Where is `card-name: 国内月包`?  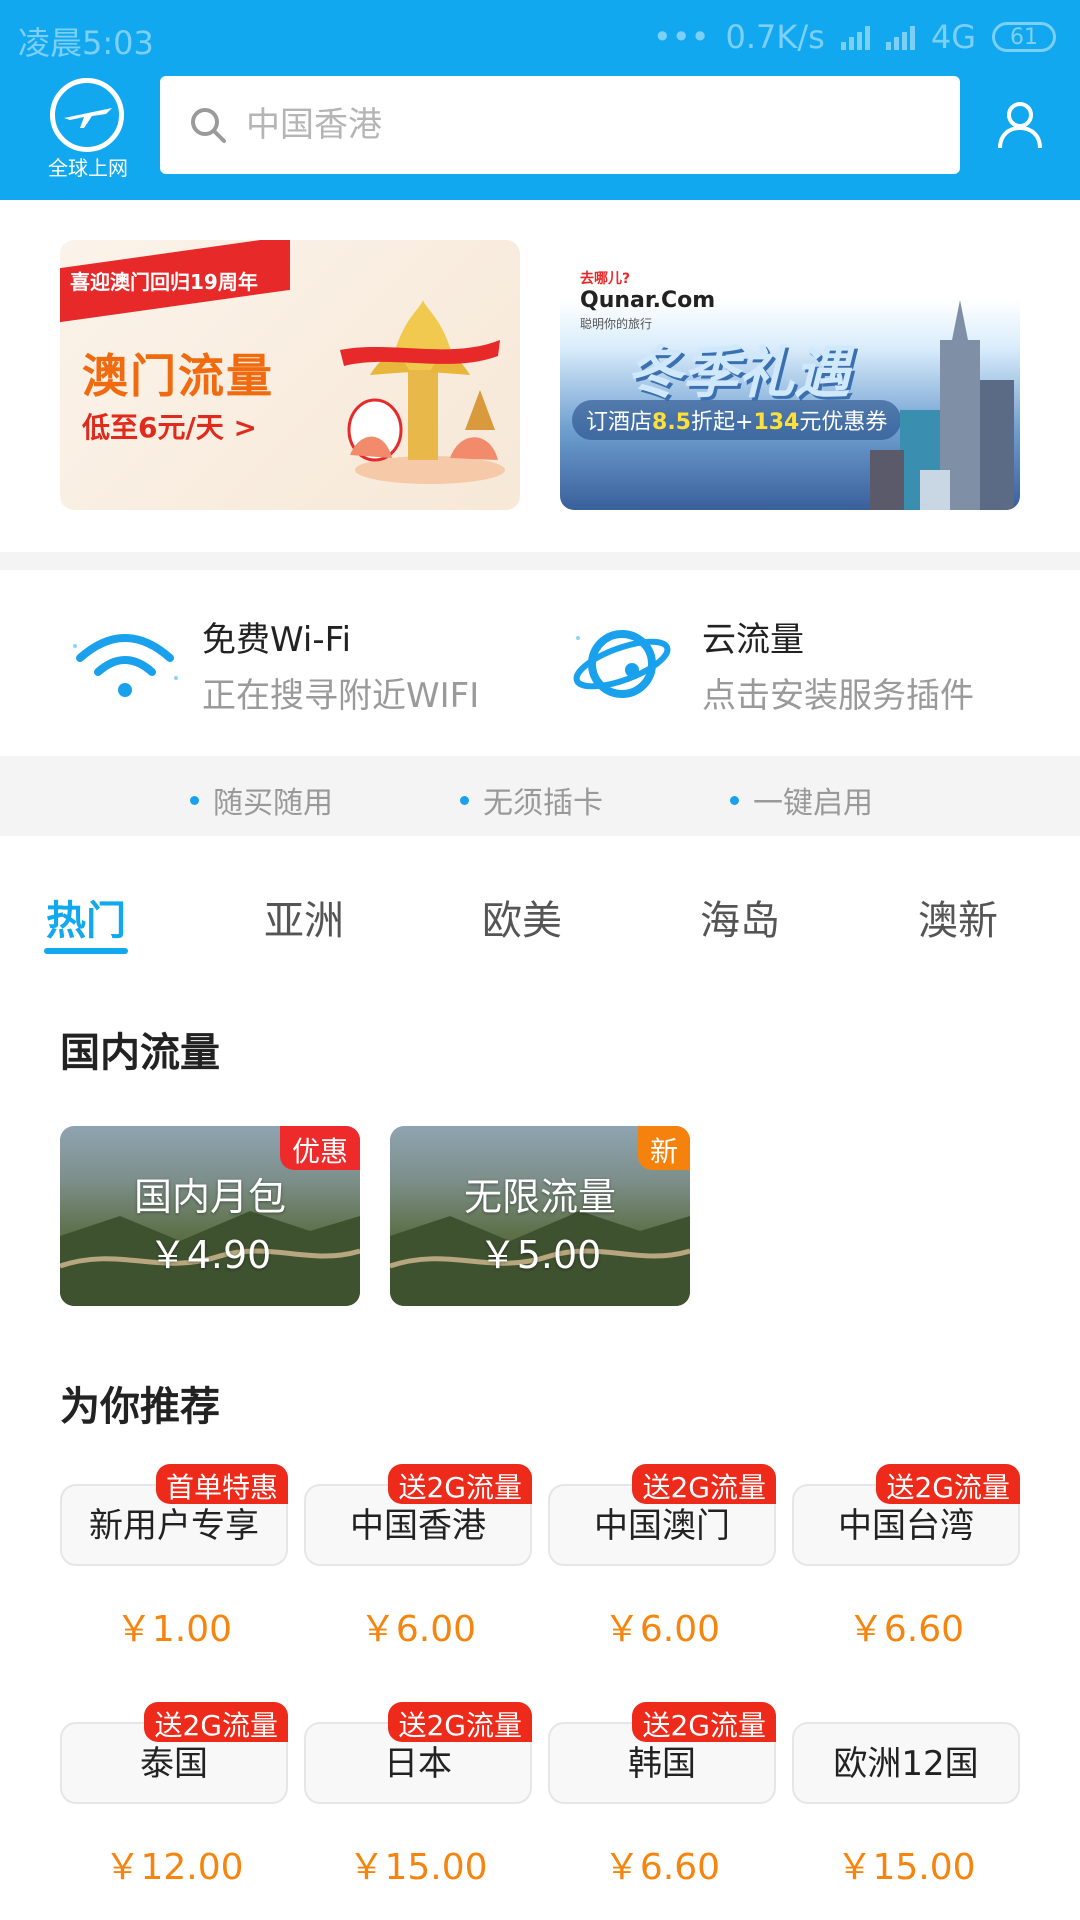
card-name: 国内月包 is located at coordinates (209, 1197).